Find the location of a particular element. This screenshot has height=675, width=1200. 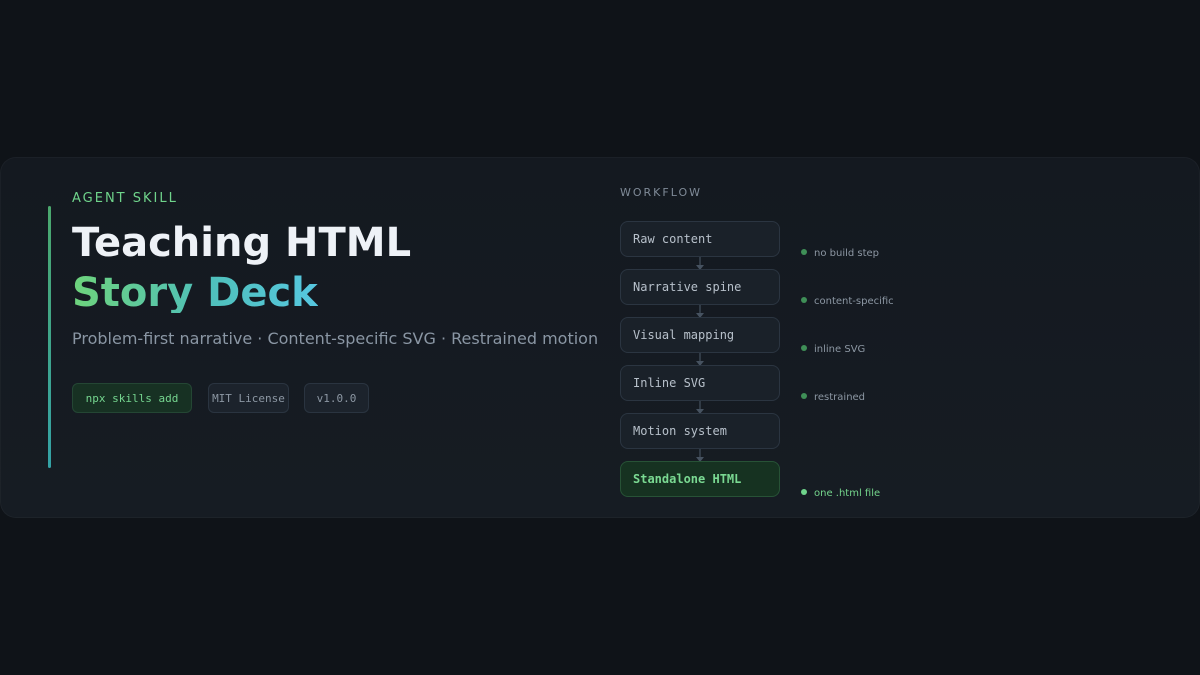

version-badge: v1.0.0 is located at coordinates (336, 398).